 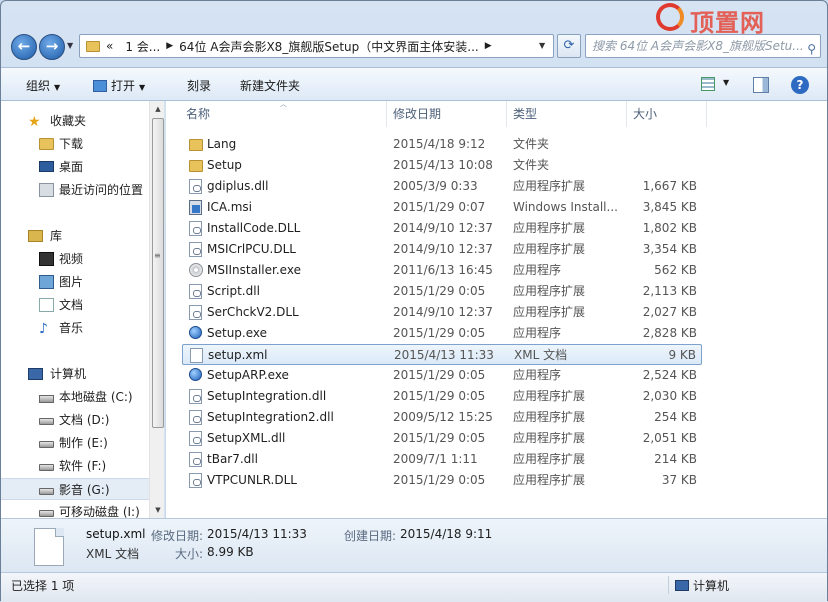 What do you see at coordinates (442, 186) in the screenshot?
I see `file-row: gdiplus.dll 2005/3/9 0:33 应用程序扩展 1,667 KB` at bounding box center [442, 186].